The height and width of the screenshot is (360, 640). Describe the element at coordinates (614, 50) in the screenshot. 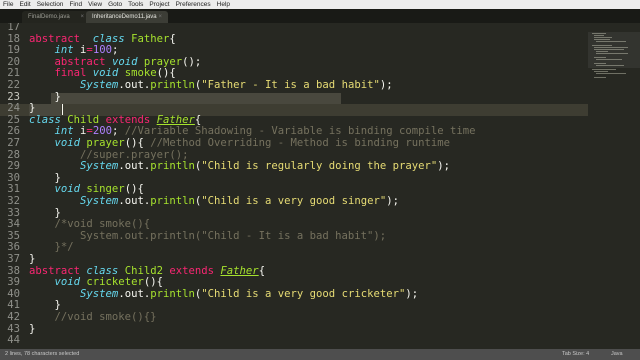

I see `minimap-viewport` at that location.